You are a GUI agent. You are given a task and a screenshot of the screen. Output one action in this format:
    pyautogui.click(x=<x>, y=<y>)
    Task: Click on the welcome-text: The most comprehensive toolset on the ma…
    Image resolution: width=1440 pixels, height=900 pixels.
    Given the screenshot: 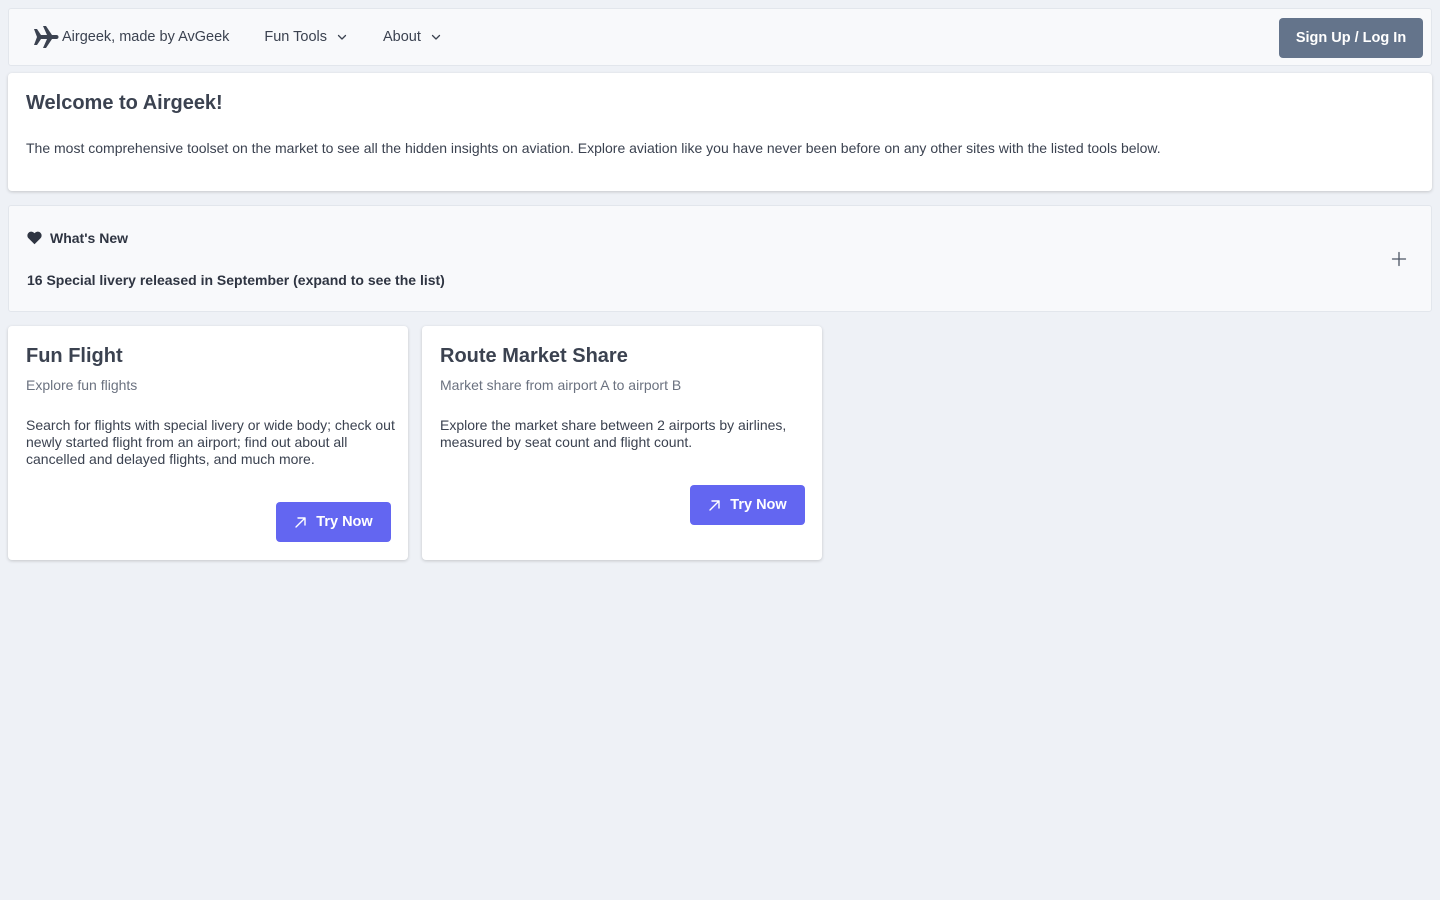 What is the action you would take?
    pyautogui.click(x=593, y=148)
    